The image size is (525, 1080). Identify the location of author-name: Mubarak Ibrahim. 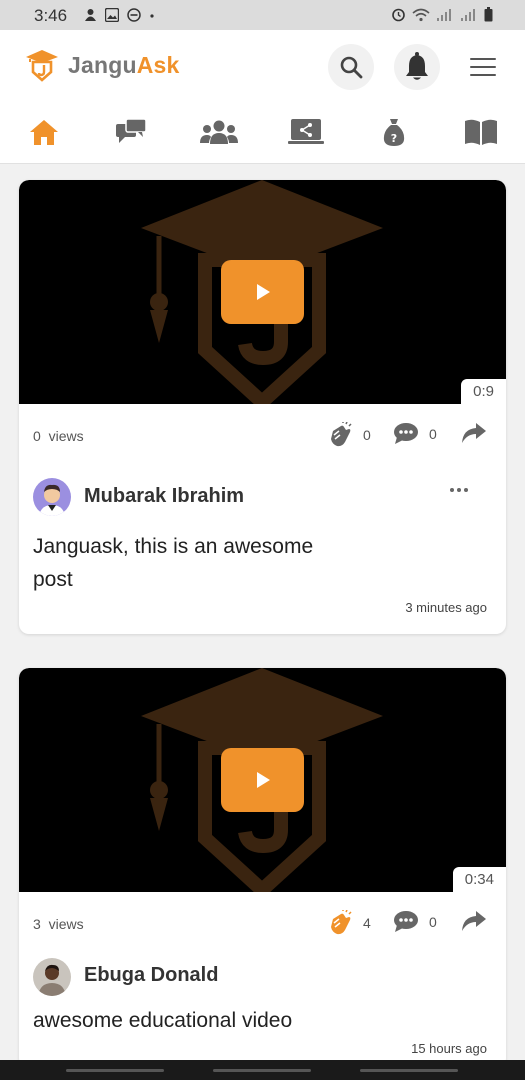
(164, 496).